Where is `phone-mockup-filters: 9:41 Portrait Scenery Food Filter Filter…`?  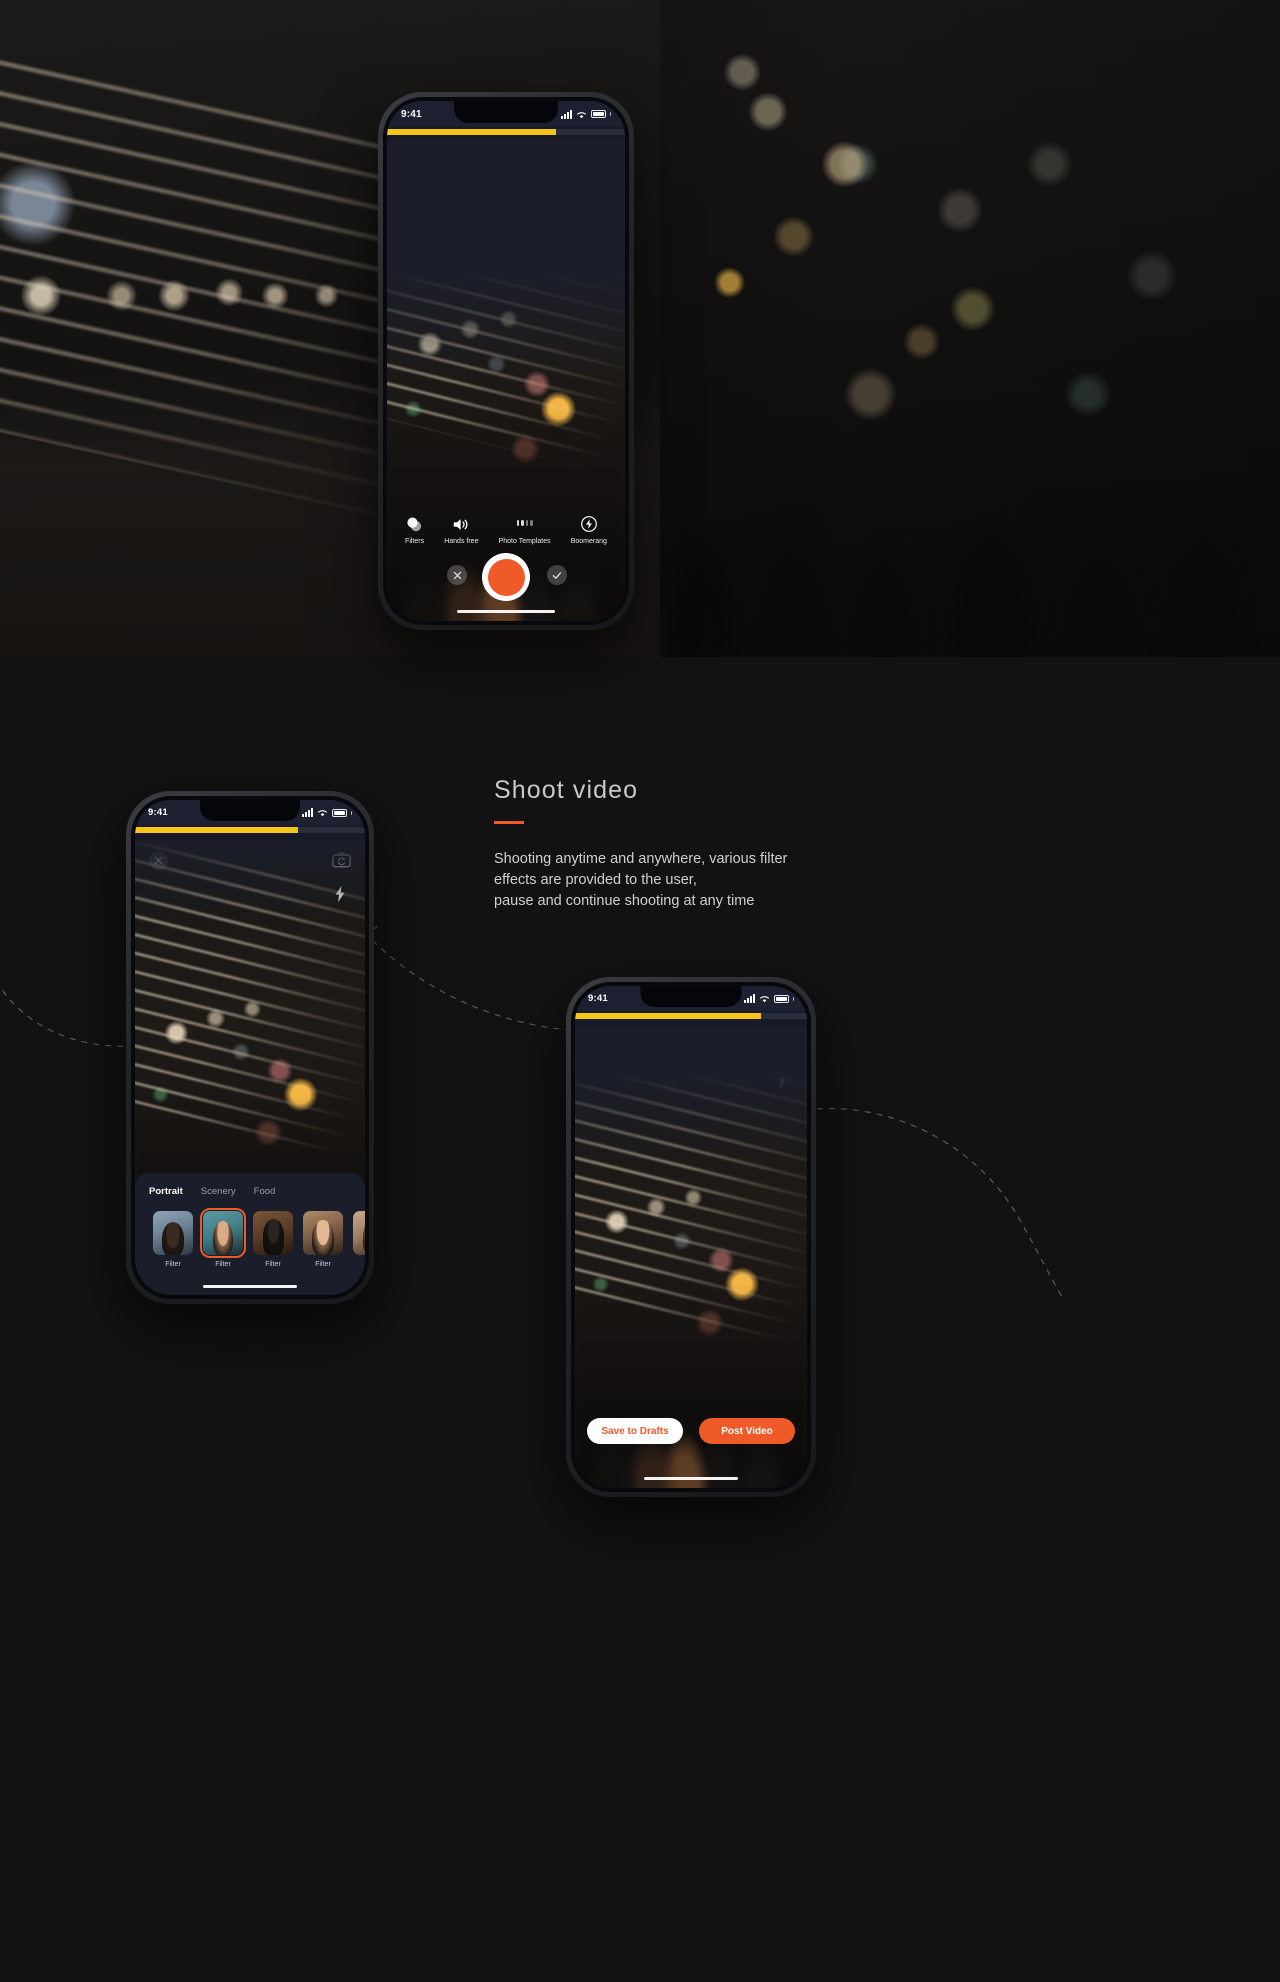 phone-mockup-filters: 9:41 Portrait Scenery Food Filter Filter… is located at coordinates (250, 1047).